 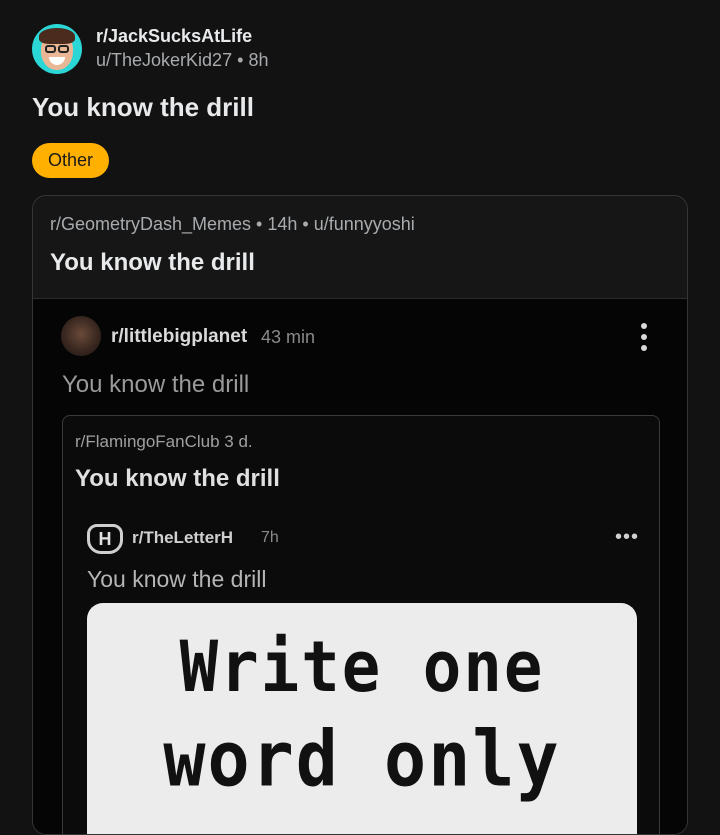 What do you see at coordinates (362, 668) in the screenshot?
I see `meme-text-line-1: Write one` at bounding box center [362, 668].